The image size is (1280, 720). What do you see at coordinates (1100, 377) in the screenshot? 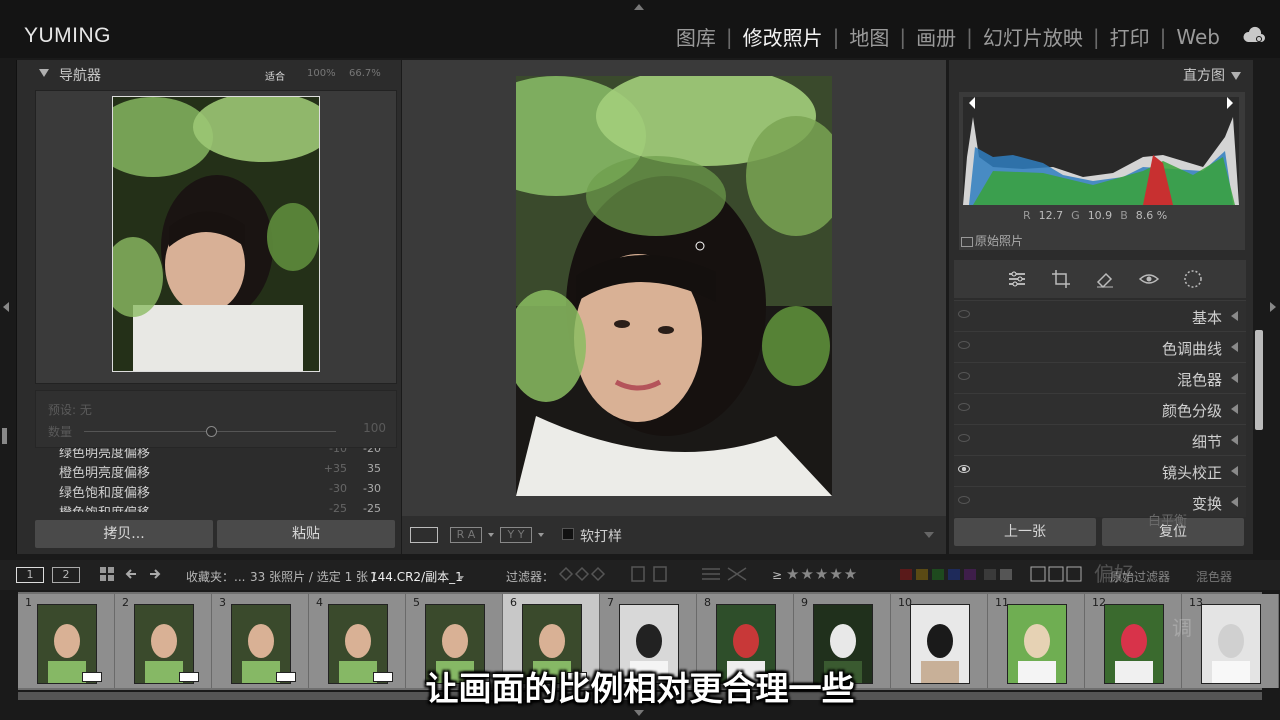
I see `section-header: 混色器` at bounding box center [1100, 377].